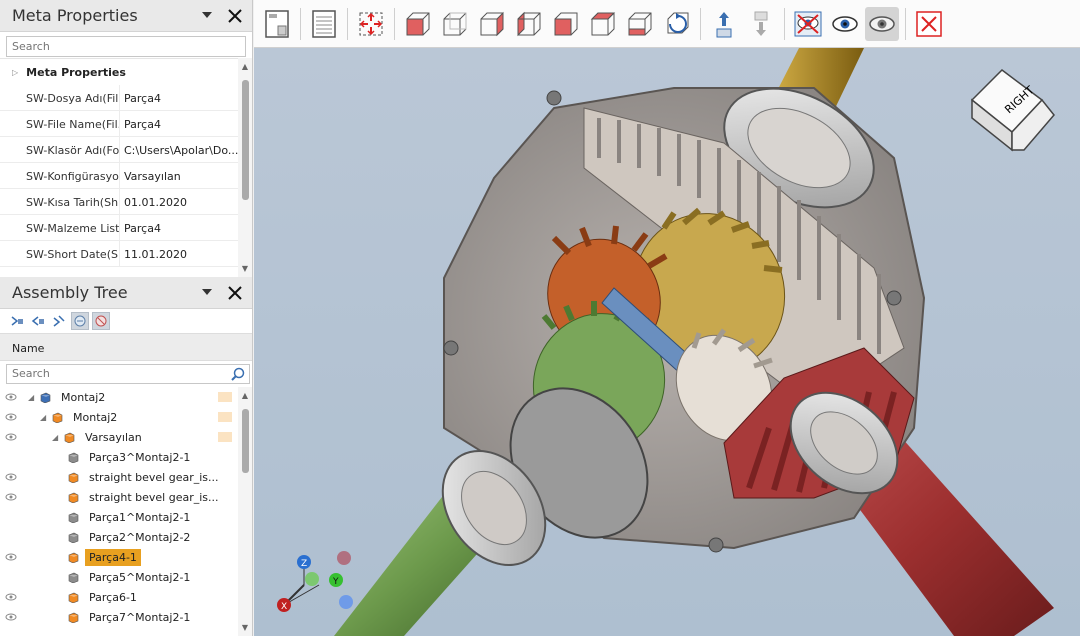  What do you see at coordinates (335, 582) in the screenshot?
I see `y-axis-label: Y` at bounding box center [335, 582].